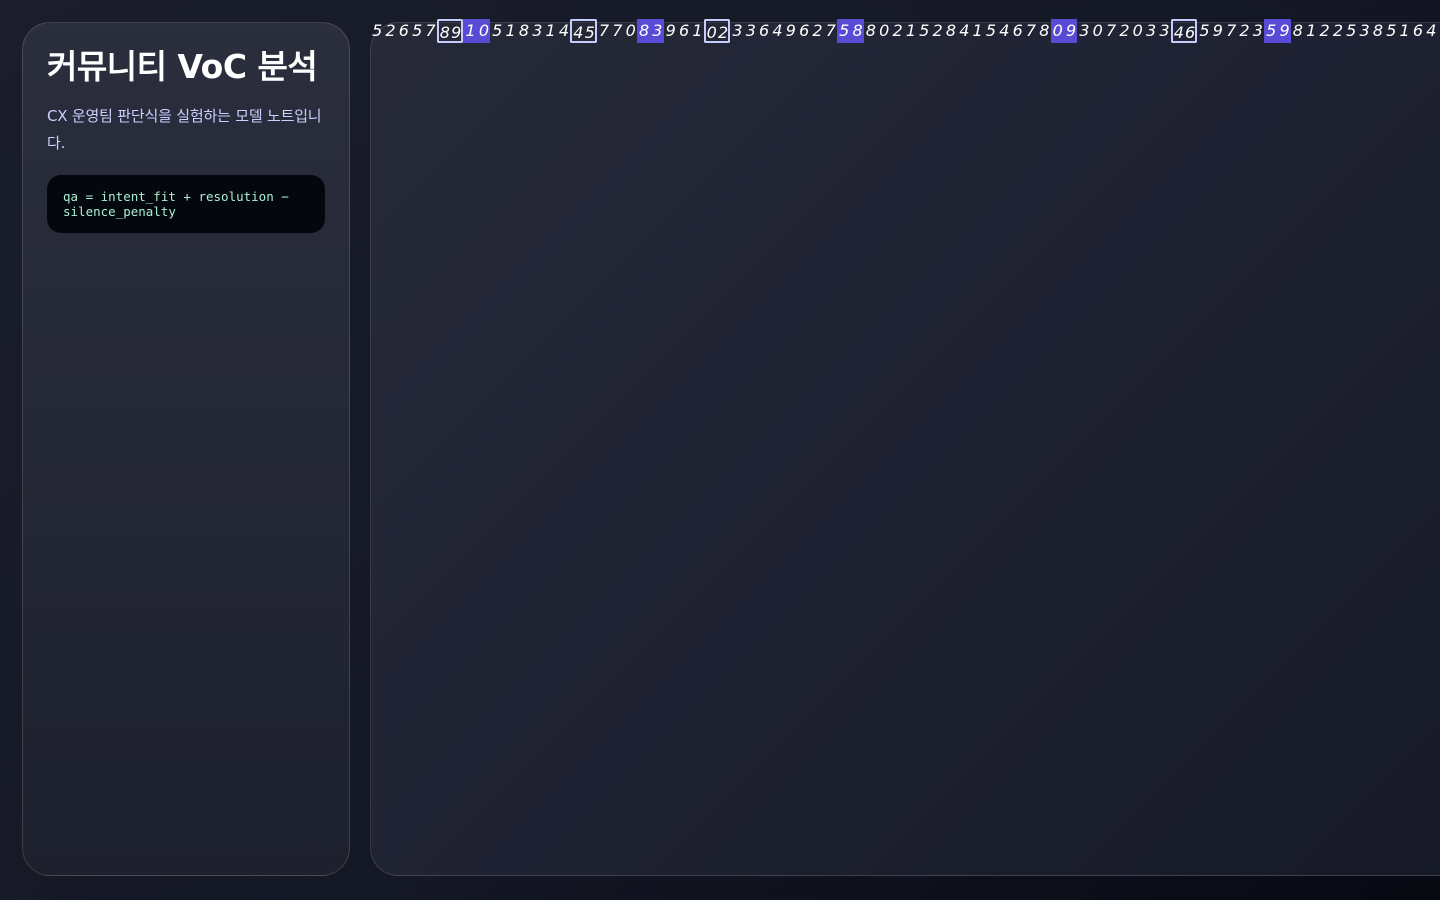 This screenshot has width=1440, height=900. What do you see at coordinates (184, 129) in the screenshot?
I see `page-description: CX 운영팀 판단식을 실험하는 모델 노트입니다.` at bounding box center [184, 129].